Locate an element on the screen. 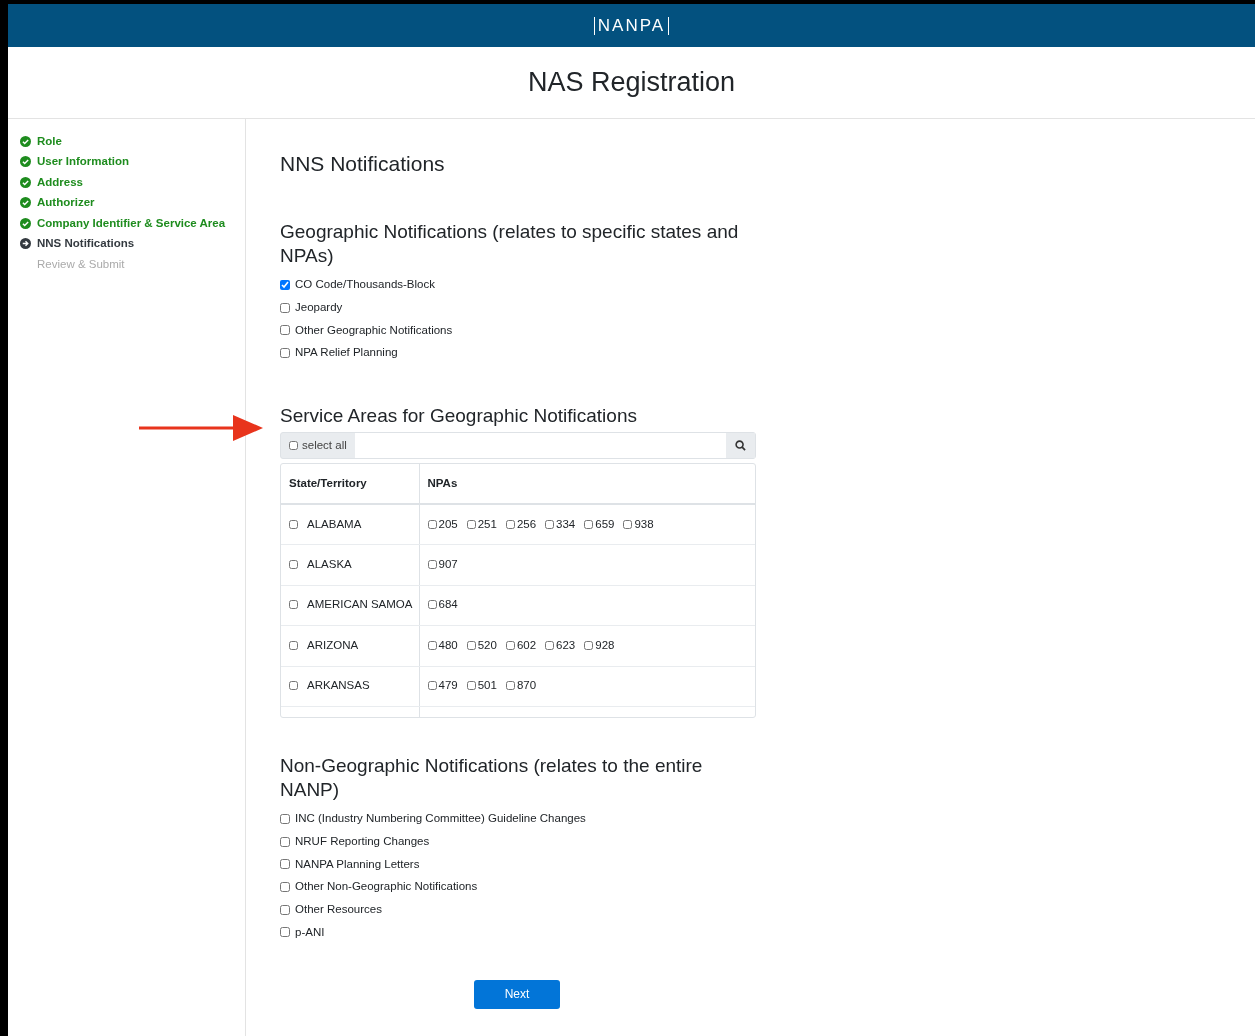 The width and height of the screenshot is (1255, 1036). npa-code: 520 is located at coordinates (487, 645).